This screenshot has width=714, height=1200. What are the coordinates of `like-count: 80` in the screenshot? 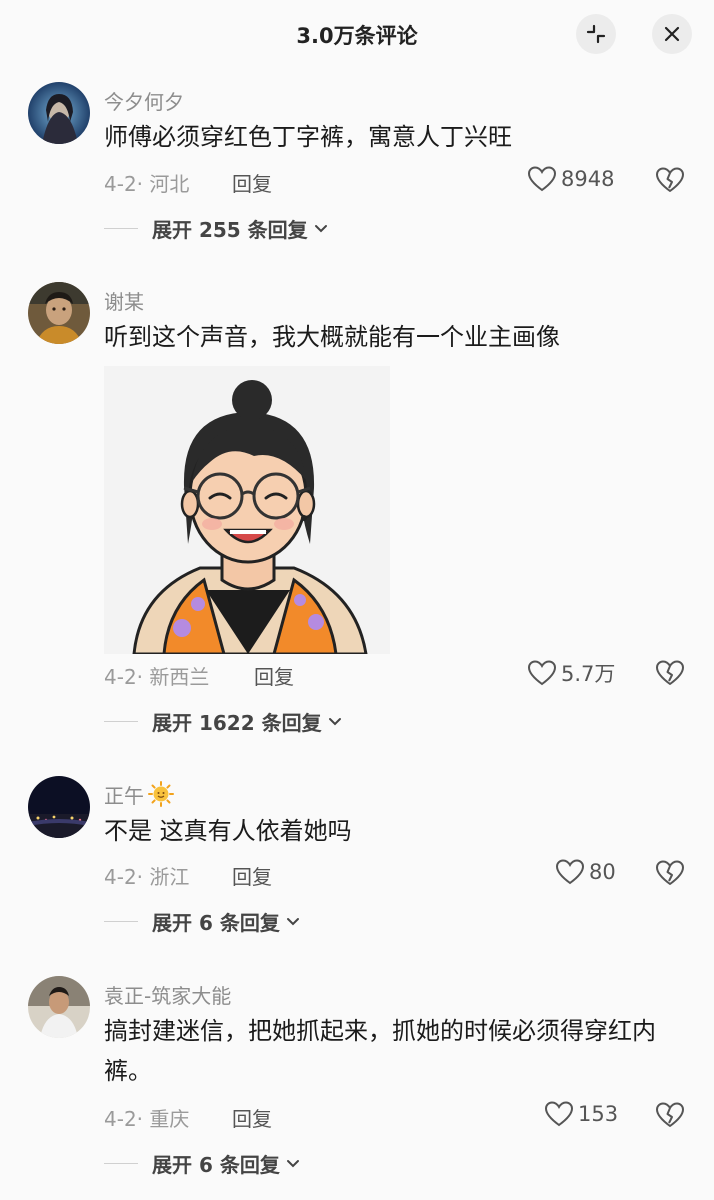 It's located at (602, 872).